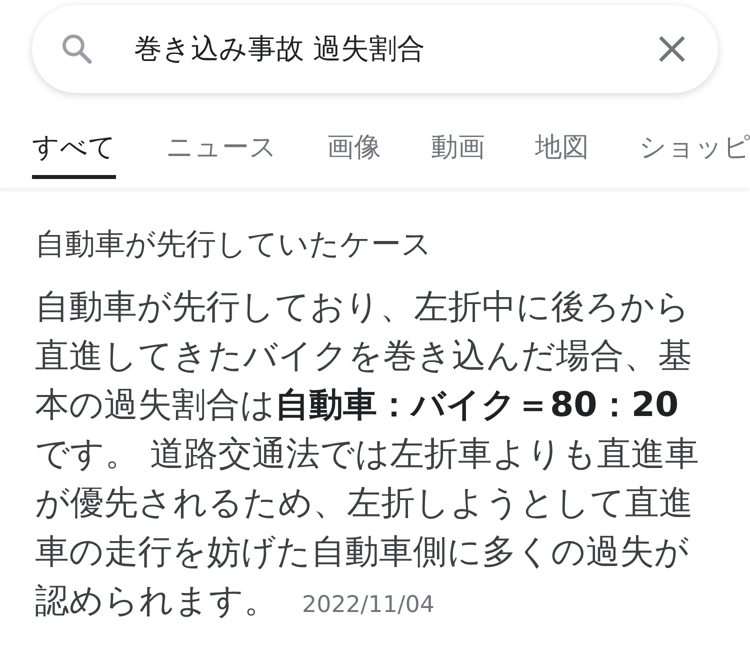  Describe the element at coordinates (221, 150) in the screenshot. I see `tab: ニュース` at that location.